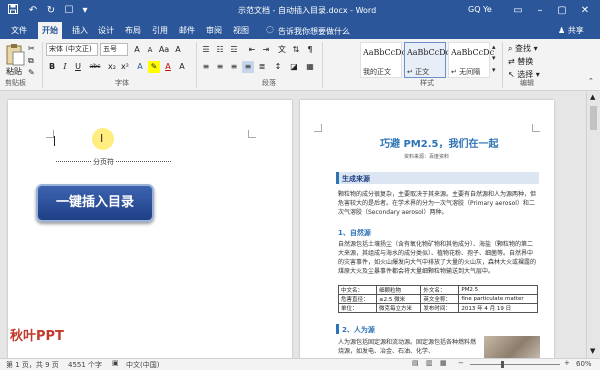 Image resolution: width=600 pixels, height=370 pixels. Describe the element at coordinates (536, 74) in the screenshot. I see `dropdown-icon: ▾` at that location.